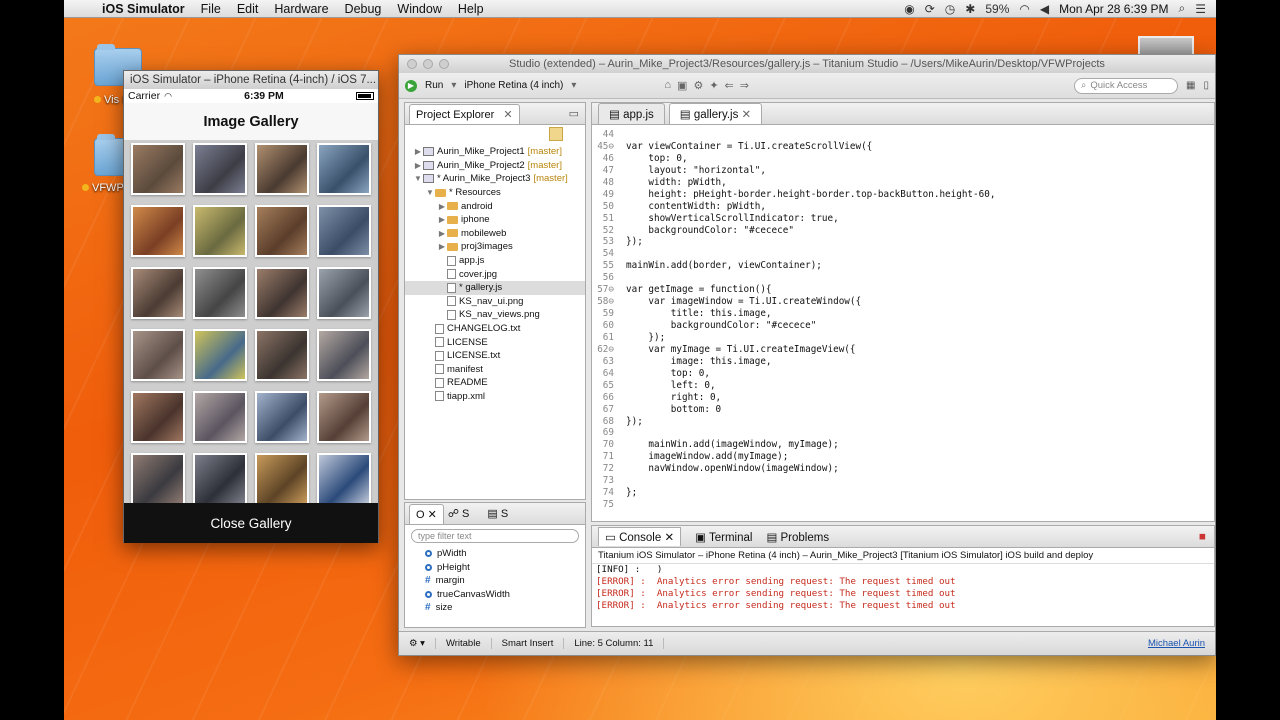 The height and width of the screenshot is (720, 1280). I want to click on notification-center-icon: ☰, so click(1200, 9).